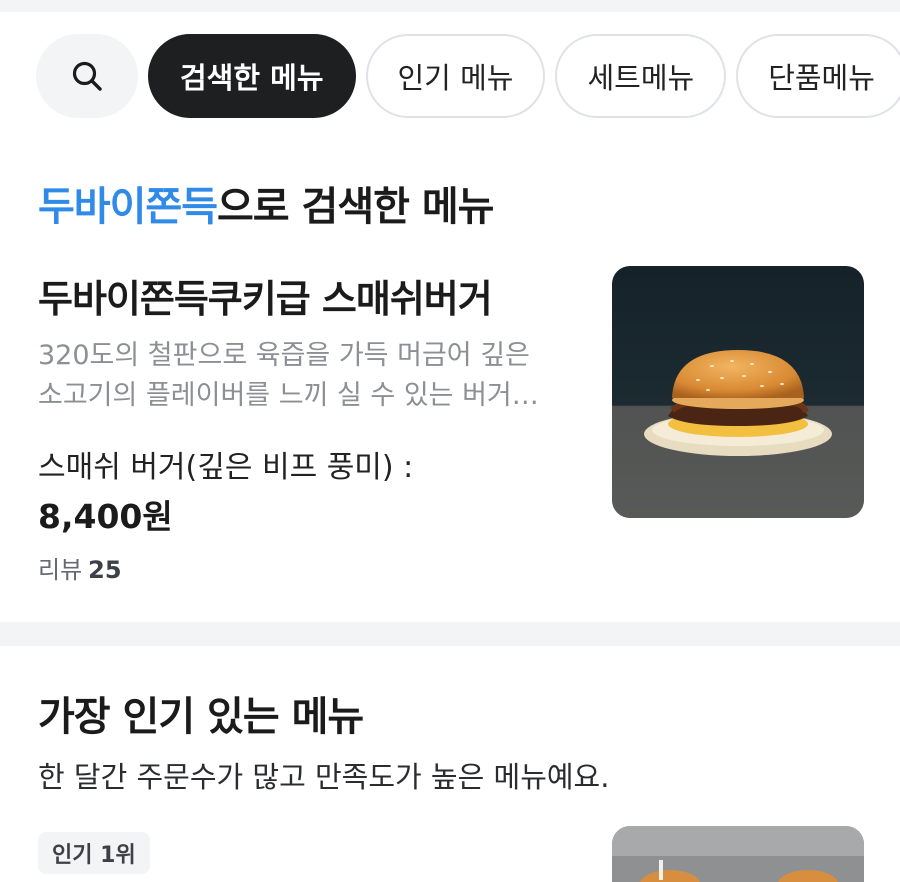 The width and height of the screenshot is (900, 882). What do you see at coordinates (324, 777) in the screenshot?
I see `popular-section-subtitle: 한 달간 주문수가 많고 만족도가 높은 메뉴예요.` at bounding box center [324, 777].